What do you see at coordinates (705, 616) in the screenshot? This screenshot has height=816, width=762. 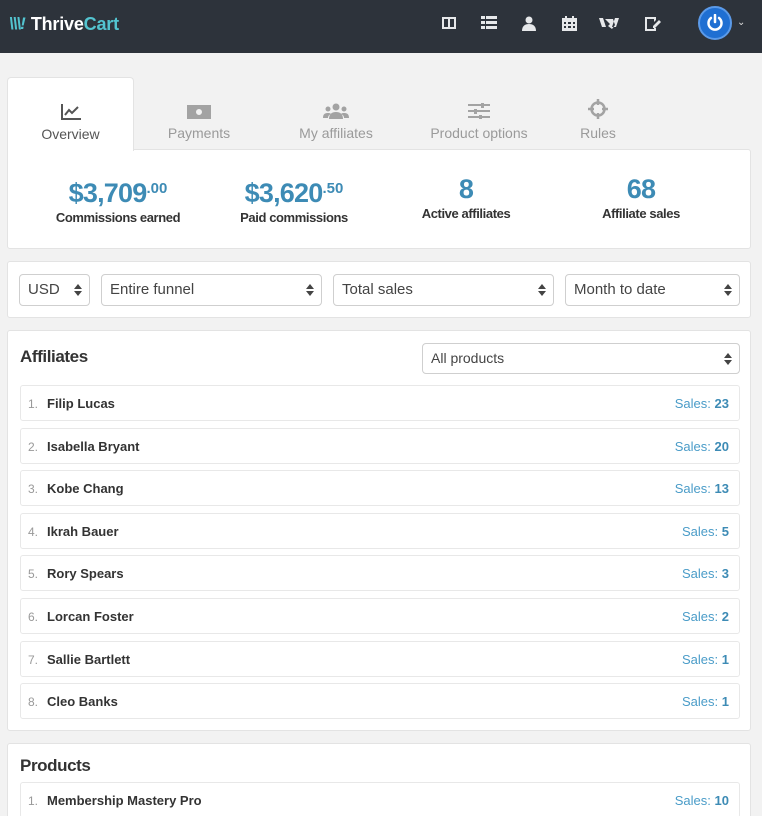 I see `sales-count: Sales: 2` at bounding box center [705, 616].